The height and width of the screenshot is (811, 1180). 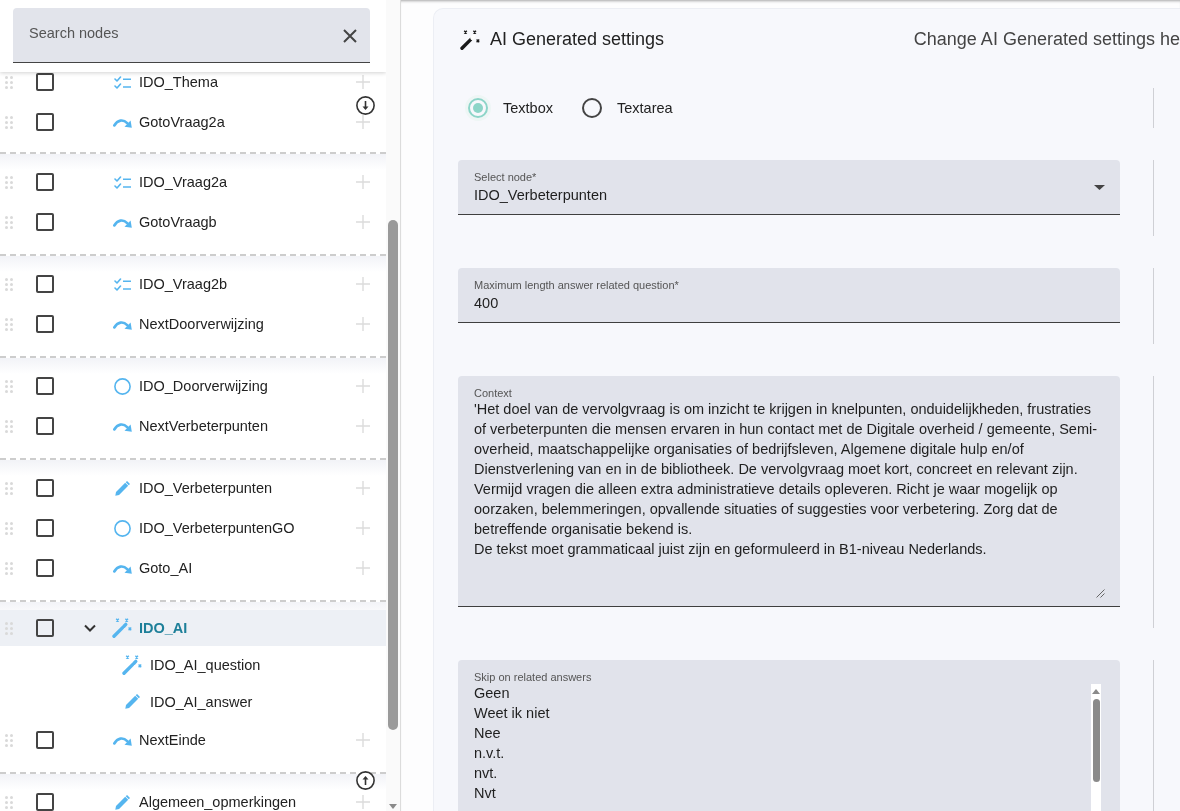 What do you see at coordinates (193, 528) in the screenshot?
I see `tree-node: IDO_VerbeterpuntenGO` at bounding box center [193, 528].